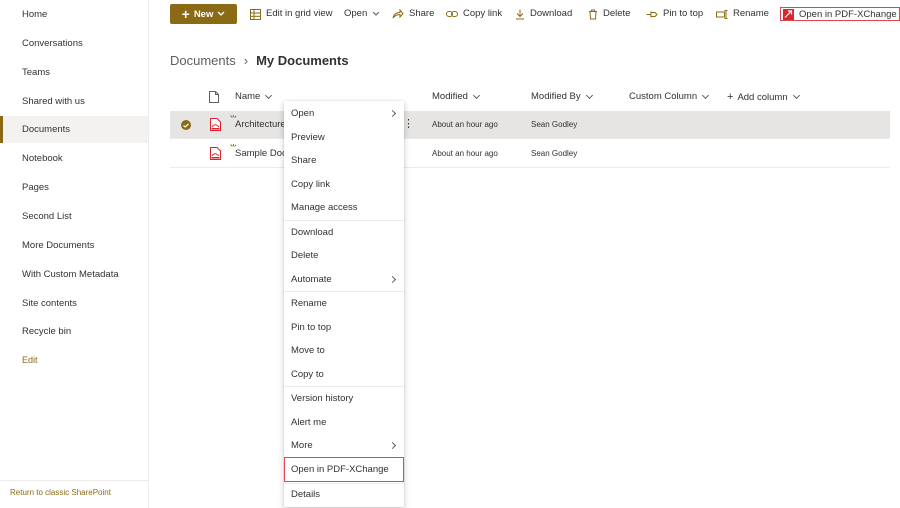  I want to click on menu-item-rename: Rename, so click(344, 303).